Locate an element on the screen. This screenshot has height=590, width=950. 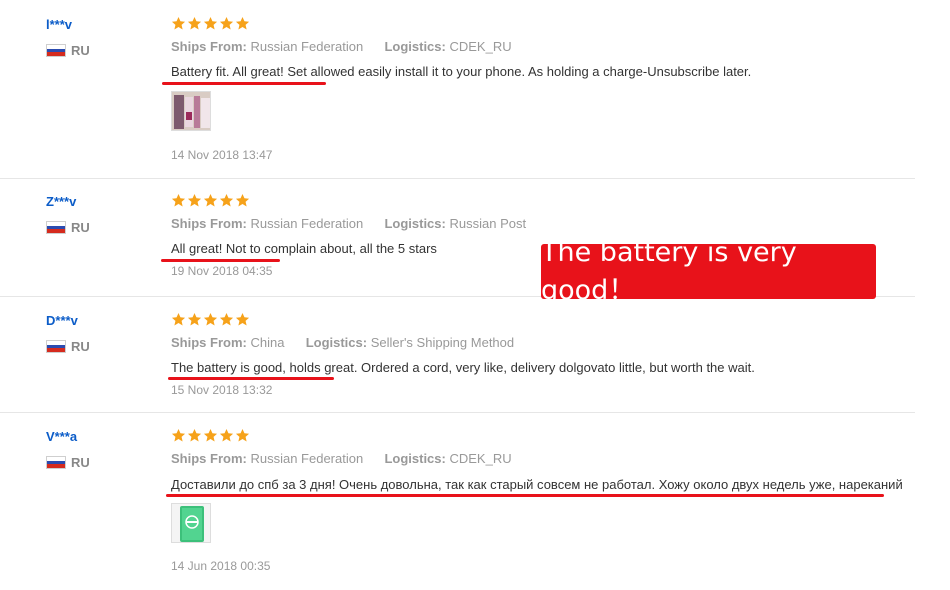
reviewer-name: V***a is located at coordinates (61, 436).